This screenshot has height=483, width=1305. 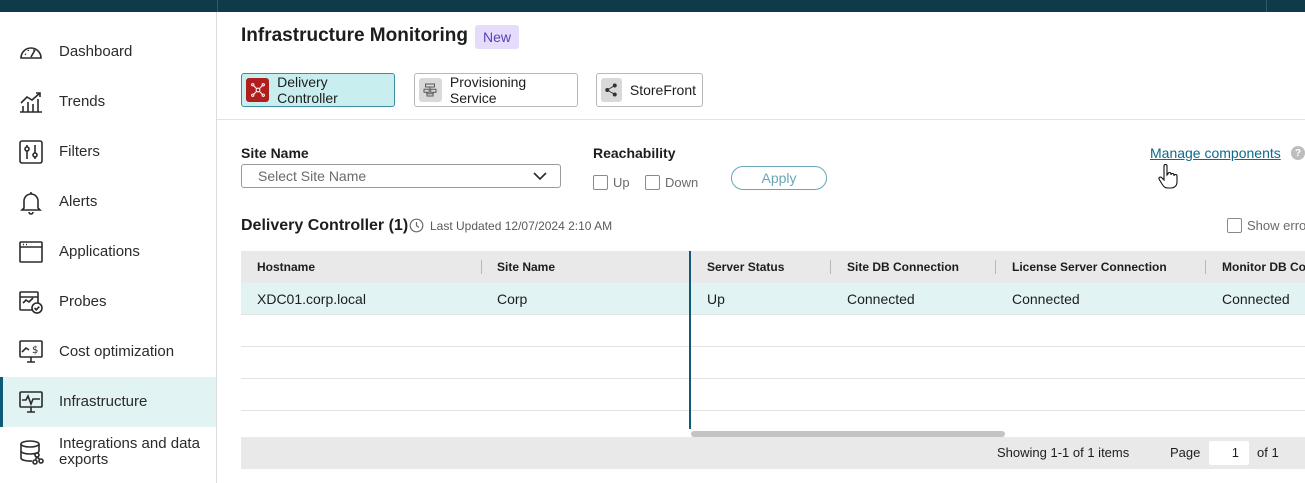 What do you see at coordinates (31, 152) in the screenshot?
I see `filters-sliders-icon` at bounding box center [31, 152].